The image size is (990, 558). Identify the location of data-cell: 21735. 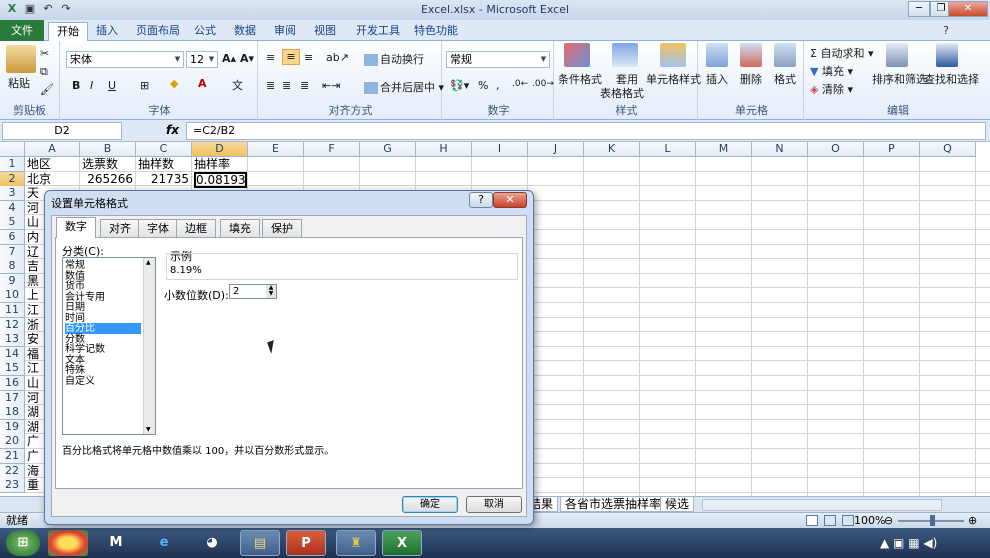
(164, 179).